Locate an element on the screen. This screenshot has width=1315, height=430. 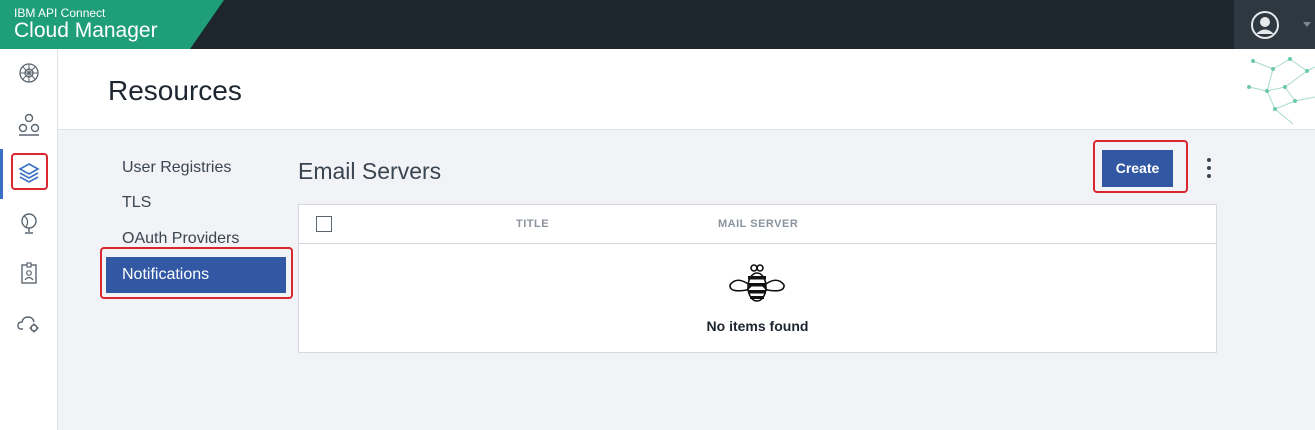
subnav-item-tls: TLS is located at coordinates (196, 203).